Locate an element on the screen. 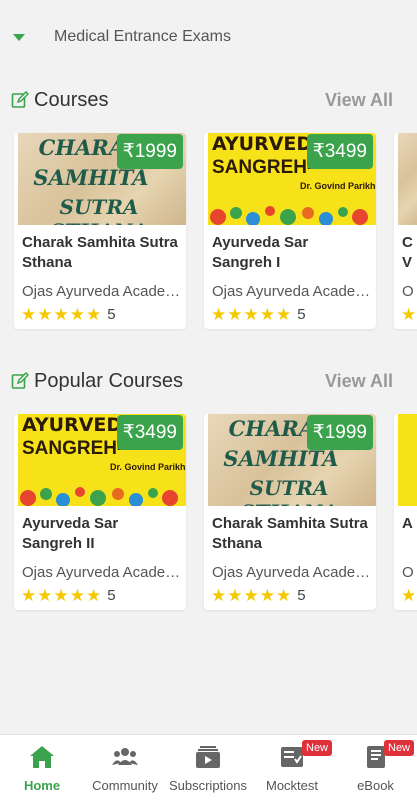 The height and width of the screenshot is (800, 417). home-icon is located at coordinates (42, 757).